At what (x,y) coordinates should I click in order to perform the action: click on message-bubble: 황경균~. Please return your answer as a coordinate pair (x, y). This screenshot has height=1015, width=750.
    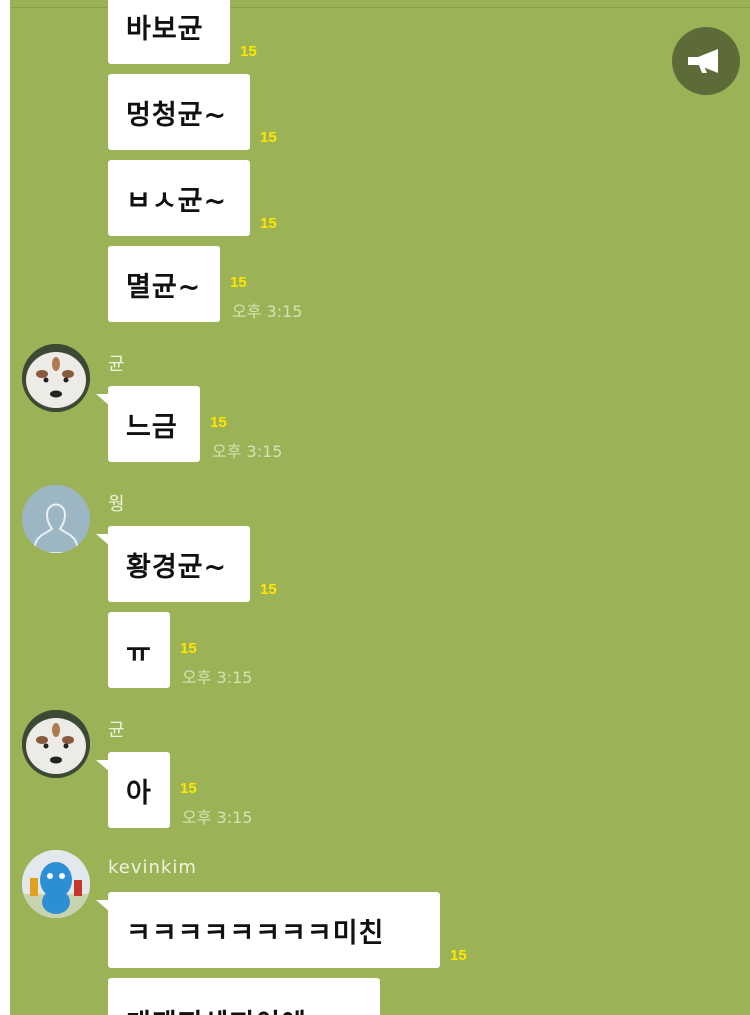
    Looking at the image, I should click on (173, 564).